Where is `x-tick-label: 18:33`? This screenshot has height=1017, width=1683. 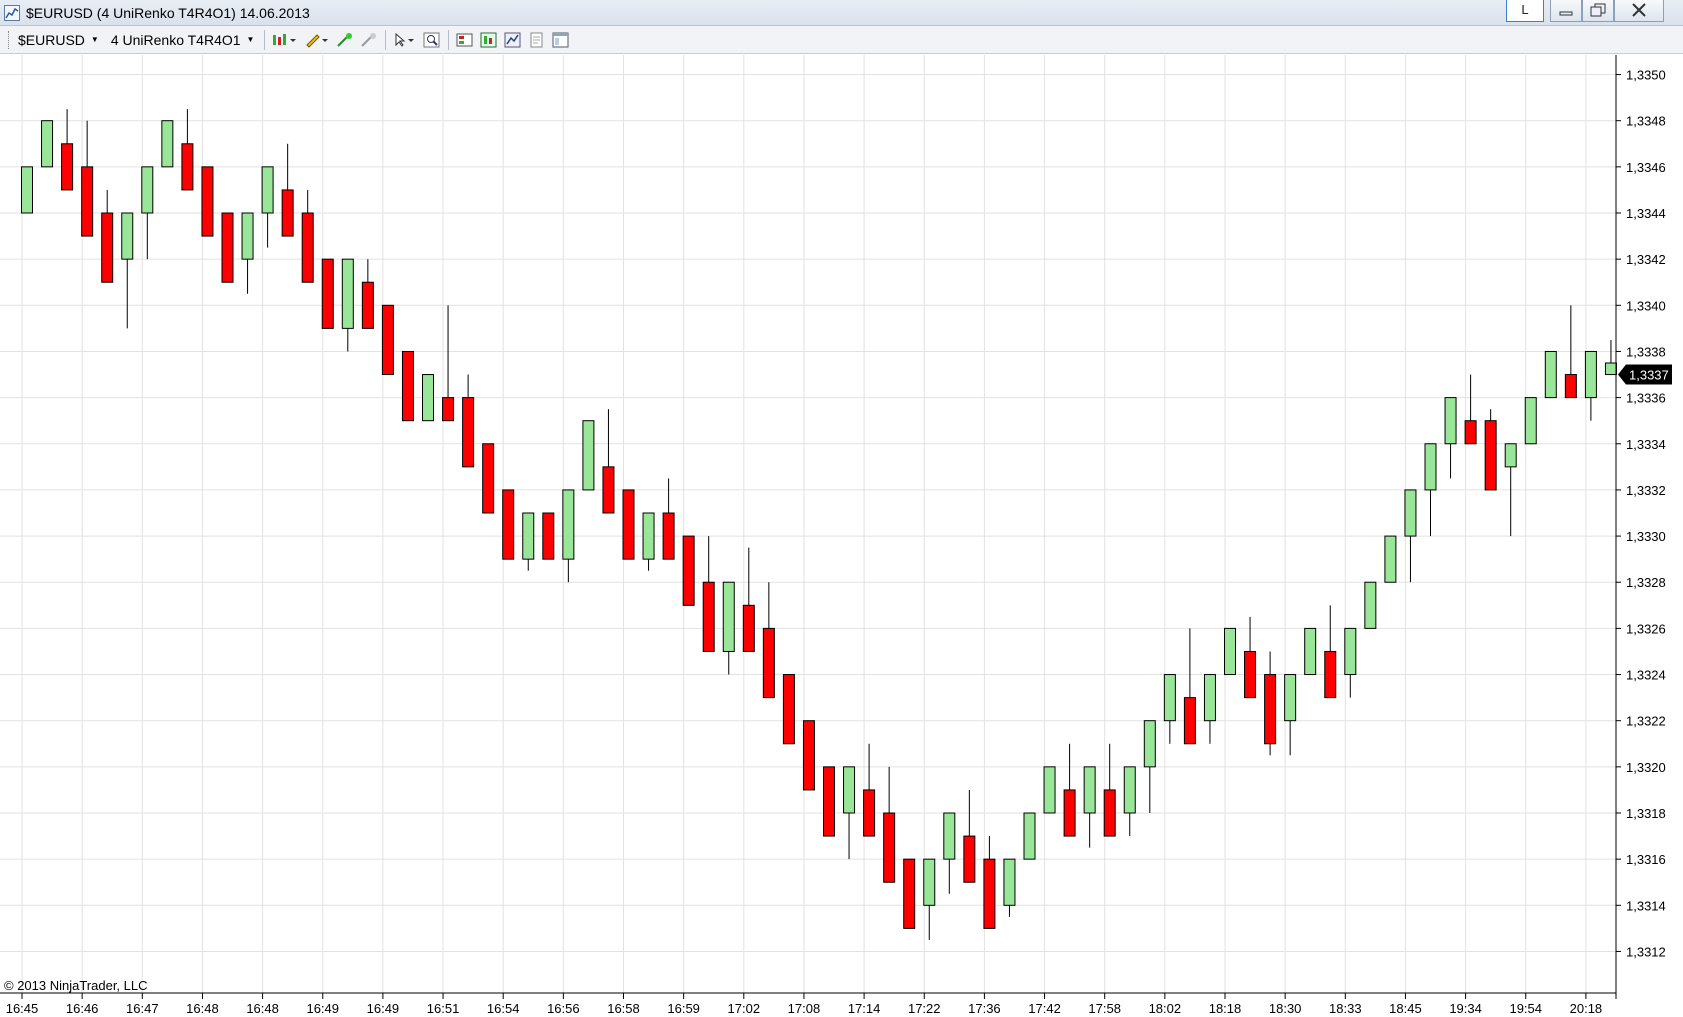
x-tick-label: 18:33 is located at coordinates (1345, 1008).